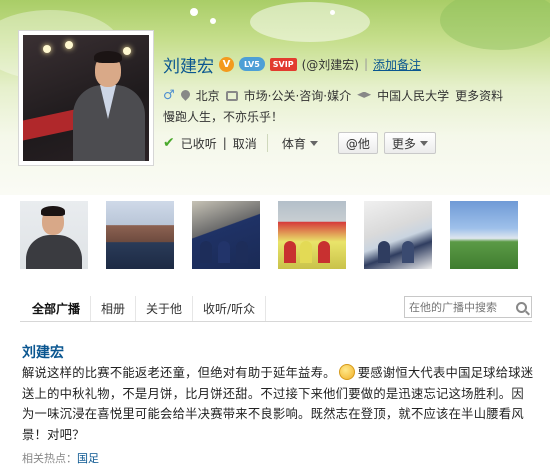 The width and height of the screenshot is (550, 473). I want to click on avatar-image, so click(86, 98).